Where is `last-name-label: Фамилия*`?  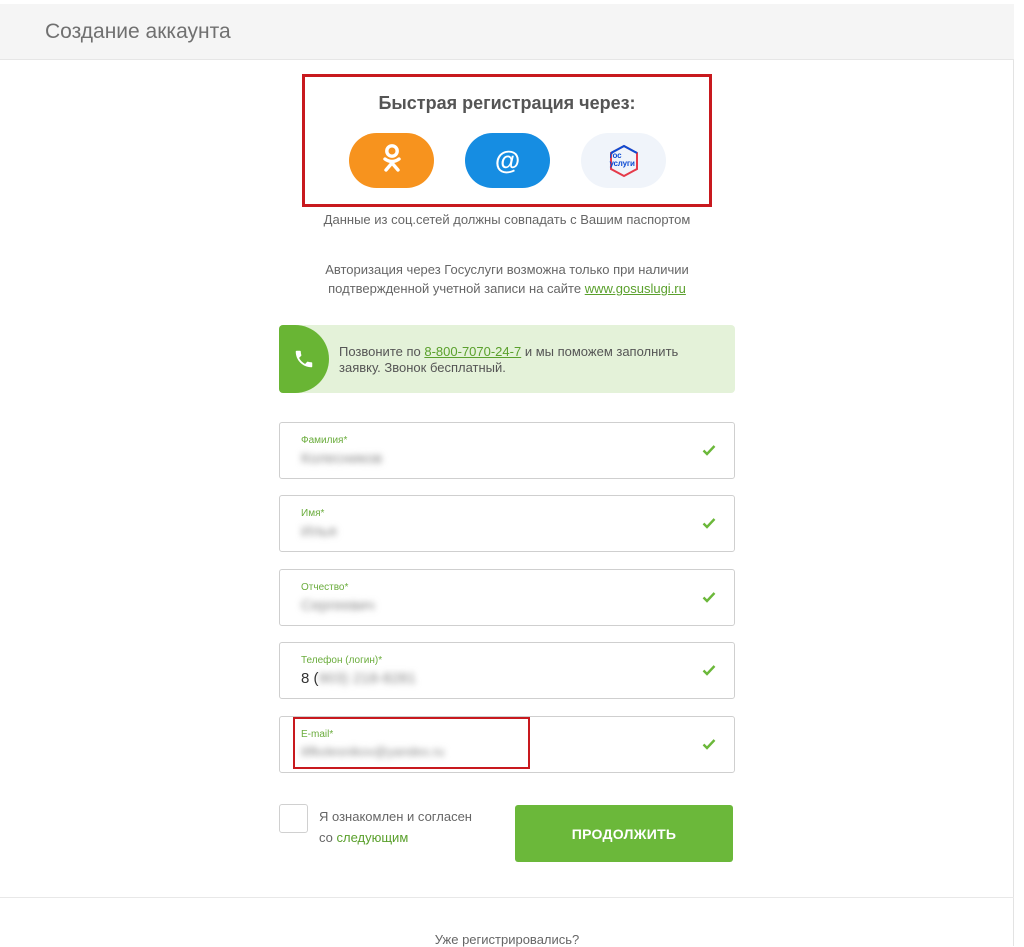
last-name-label: Фамилия* is located at coordinates (324, 440).